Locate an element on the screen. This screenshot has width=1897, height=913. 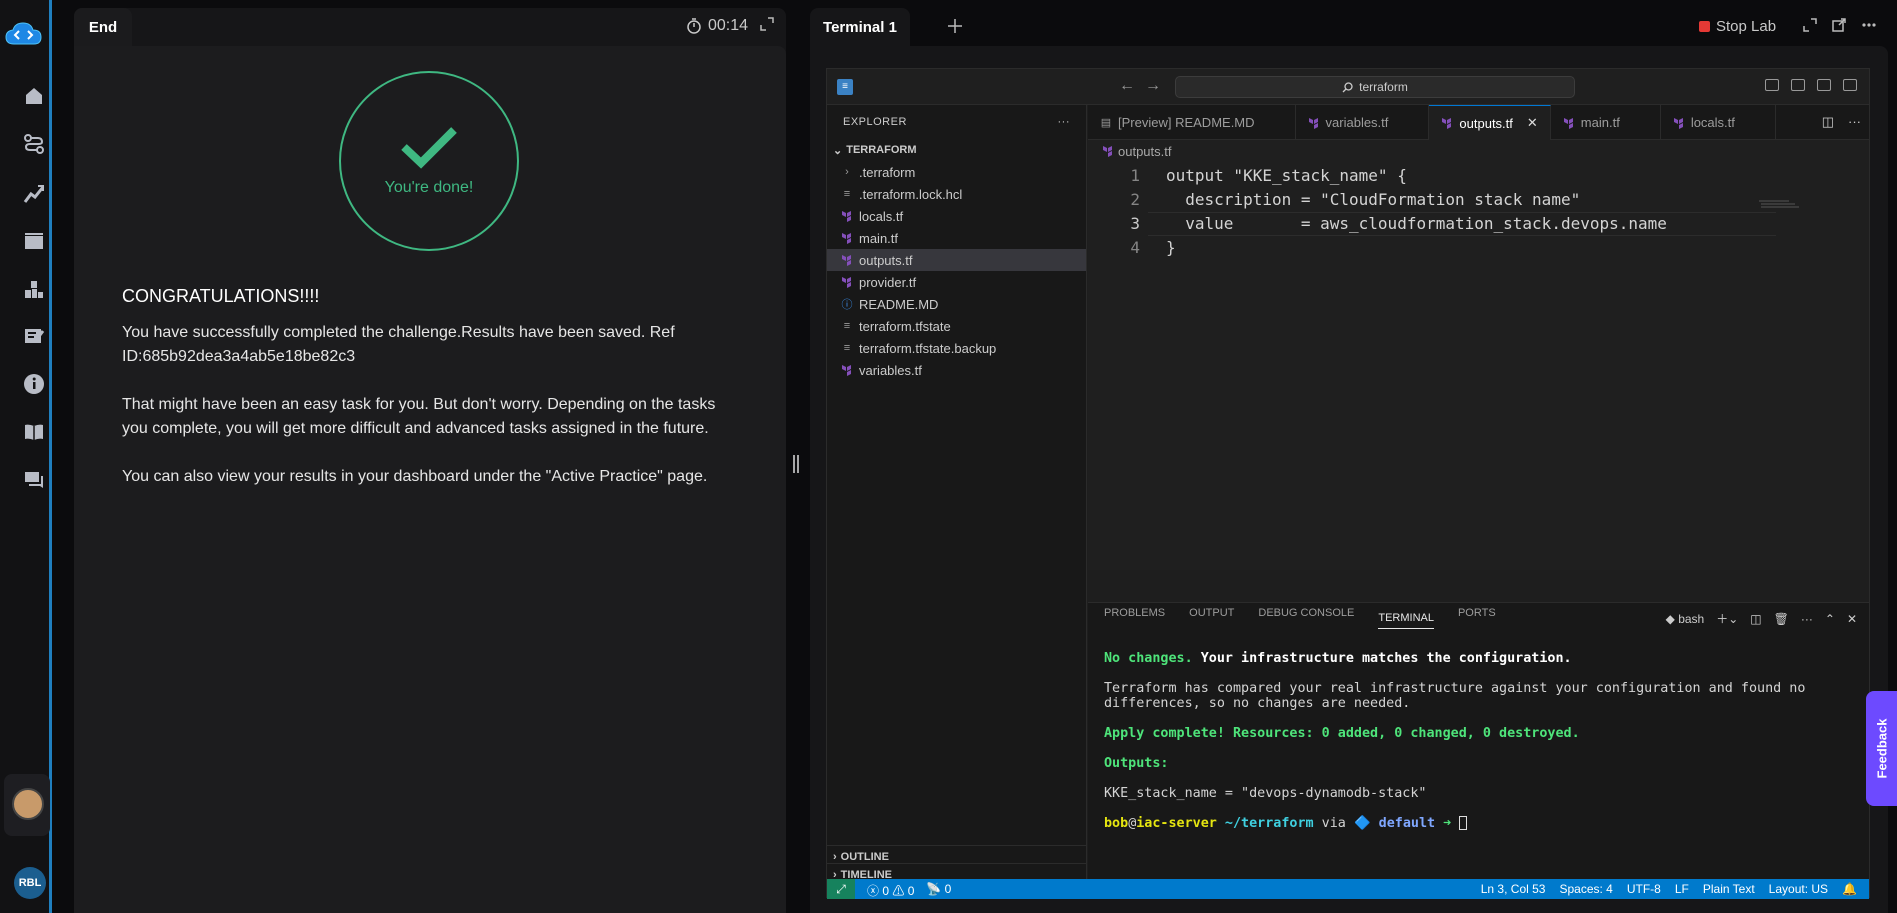
file-item: ≡ terraform.tfstate is located at coordinates (956, 326).